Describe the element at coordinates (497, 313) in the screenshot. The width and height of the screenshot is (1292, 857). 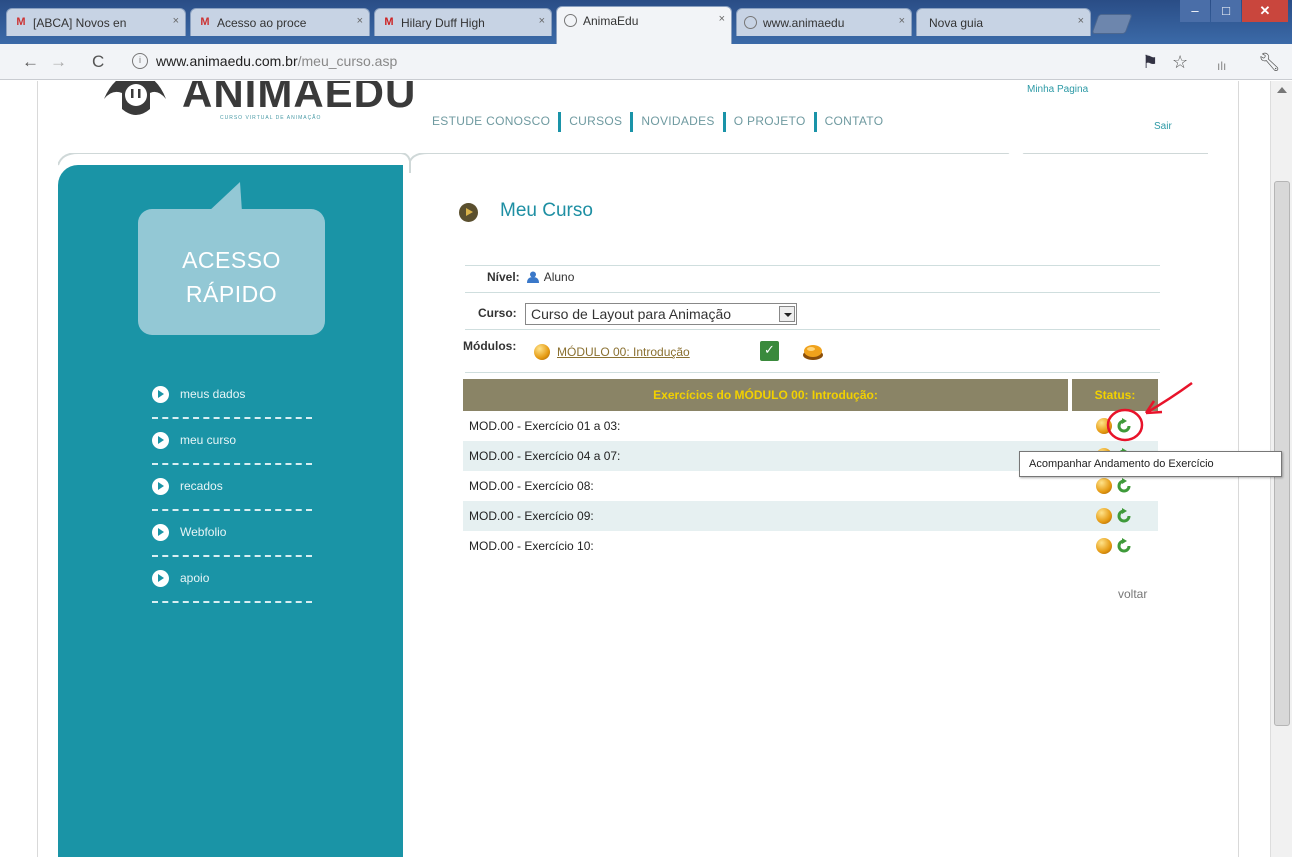
I see `curso-label: Curso:` at that location.